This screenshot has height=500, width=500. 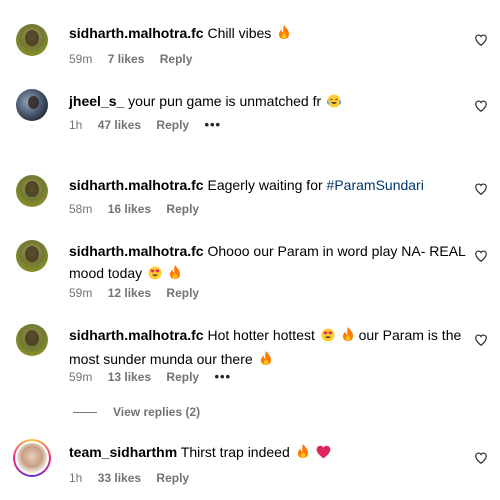 I want to click on comment-time: 58m, so click(x=81, y=209).